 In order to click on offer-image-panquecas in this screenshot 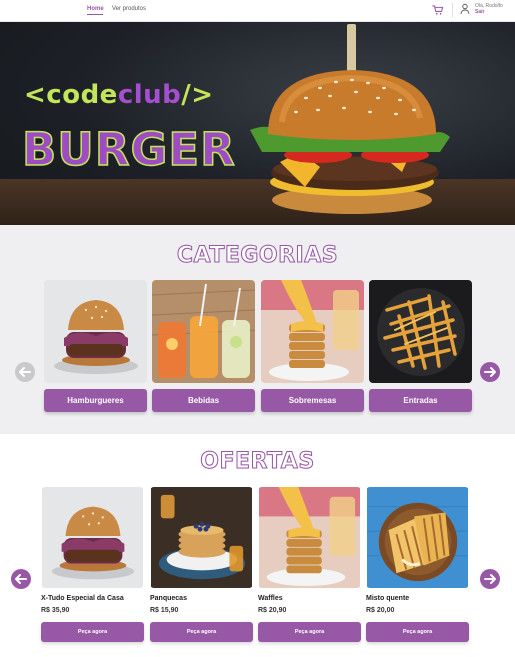, I will do `click(201, 537)`.